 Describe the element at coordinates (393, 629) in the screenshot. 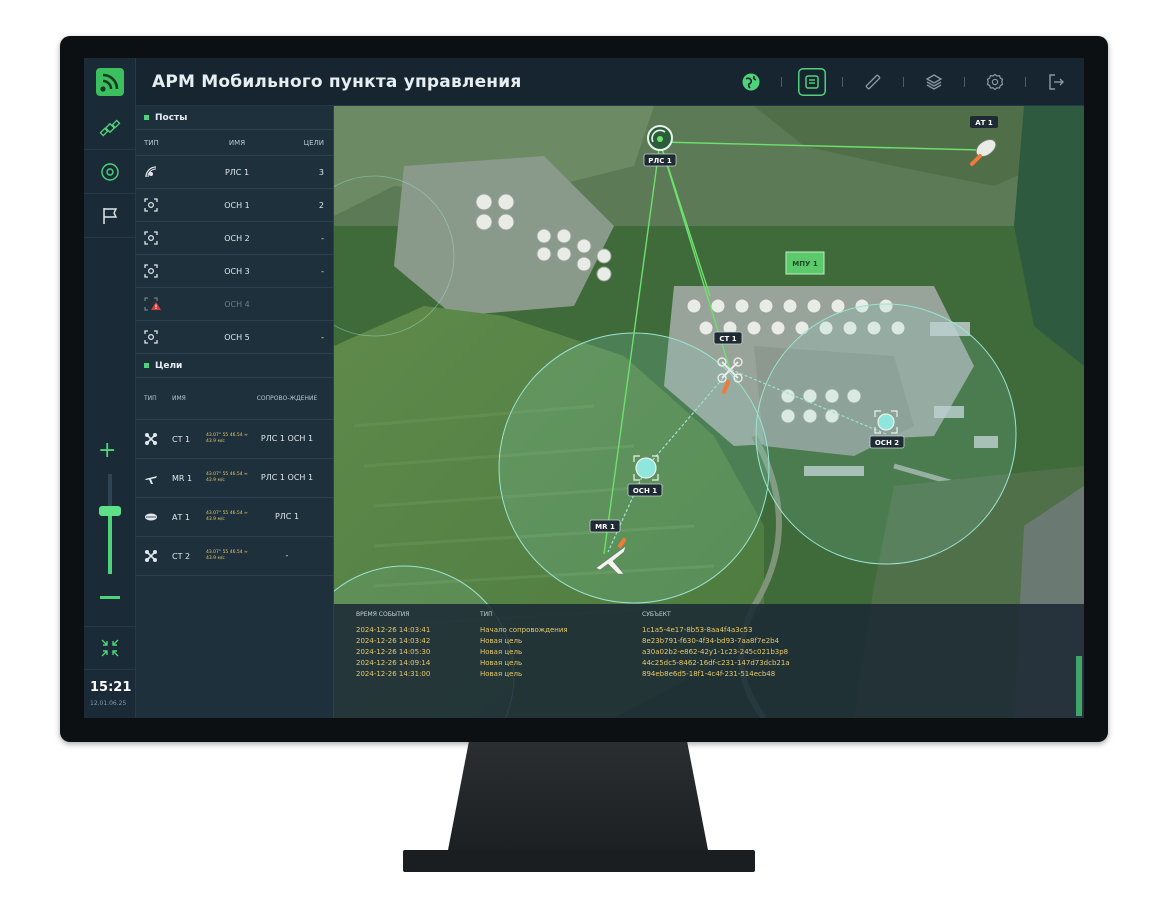

I see `event-time: 2024-12-26 14:03:41` at that location.